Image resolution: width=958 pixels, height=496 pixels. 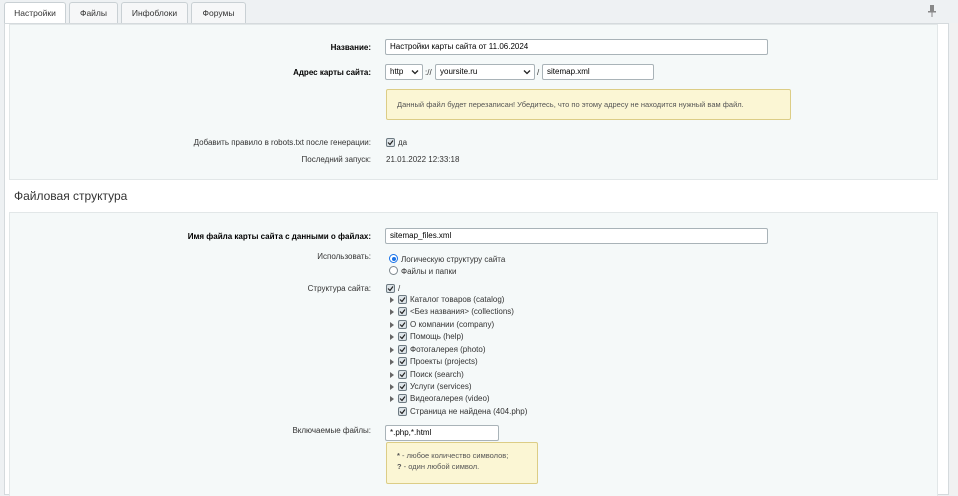 What do you see at coordinates (440, 466) in the screenshot?
I see `hint-question-text: - один любой символ.` at bounding box center [440, 466].